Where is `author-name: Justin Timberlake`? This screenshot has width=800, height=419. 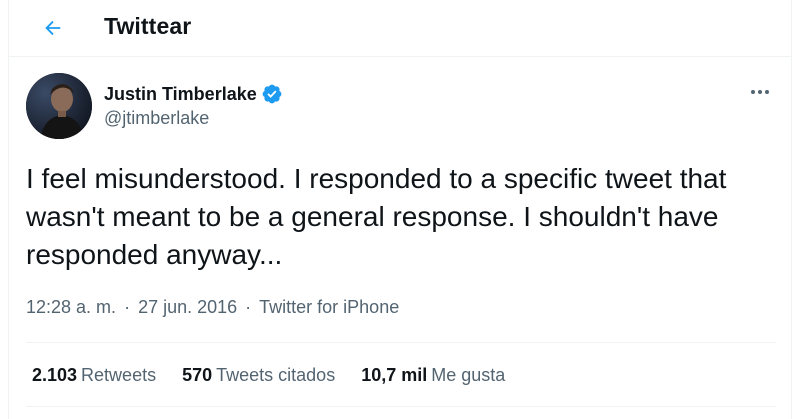 author-name: Justin Timberlake is located at coordinates (180, 94).